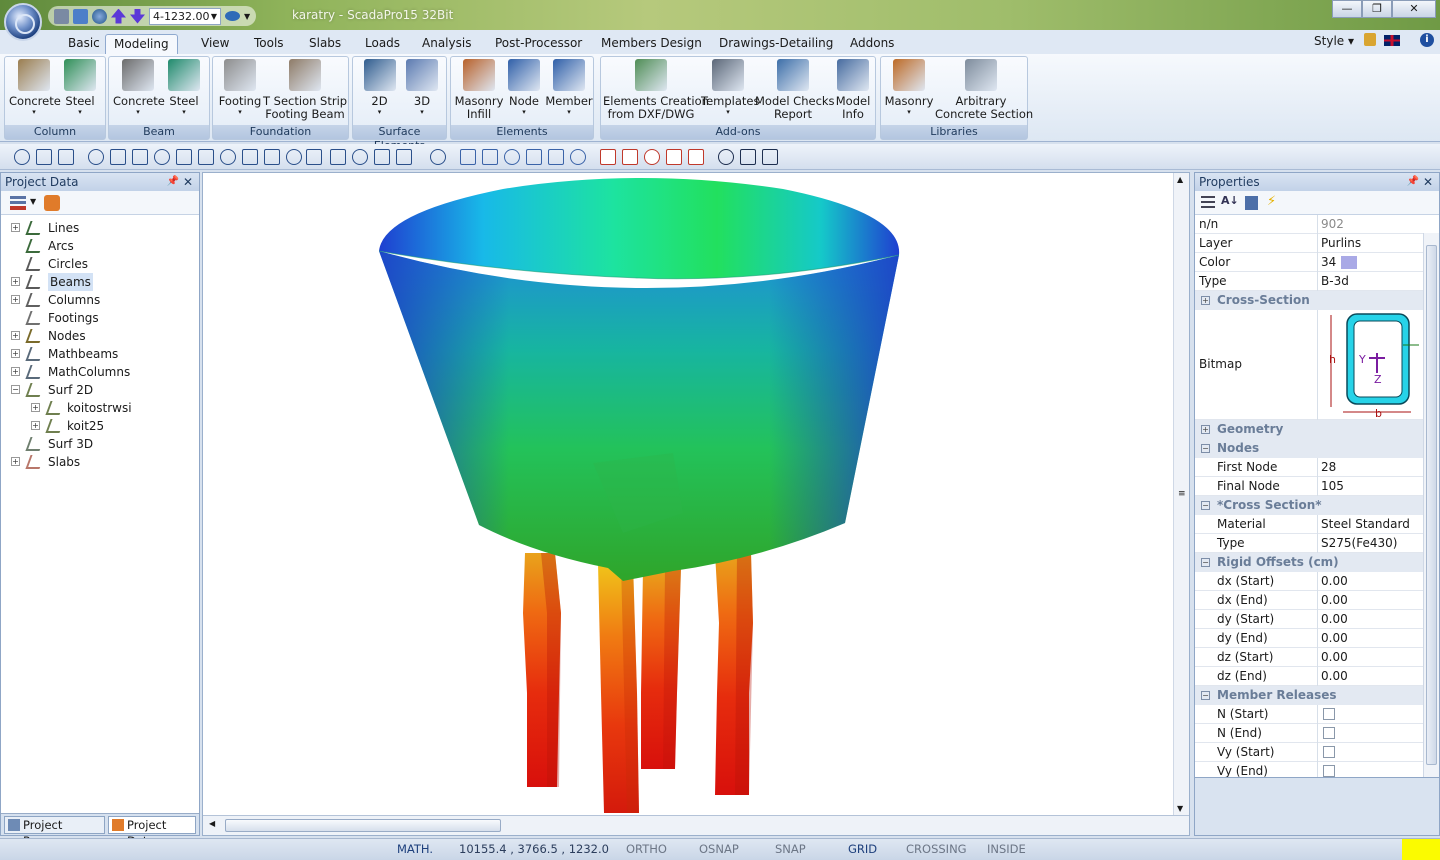  What do you see at coordinates (776, 44) in the screenshot?
I see `tab-drawings-detailing: Drawings-Detailing` at bounding box center [776, 44].